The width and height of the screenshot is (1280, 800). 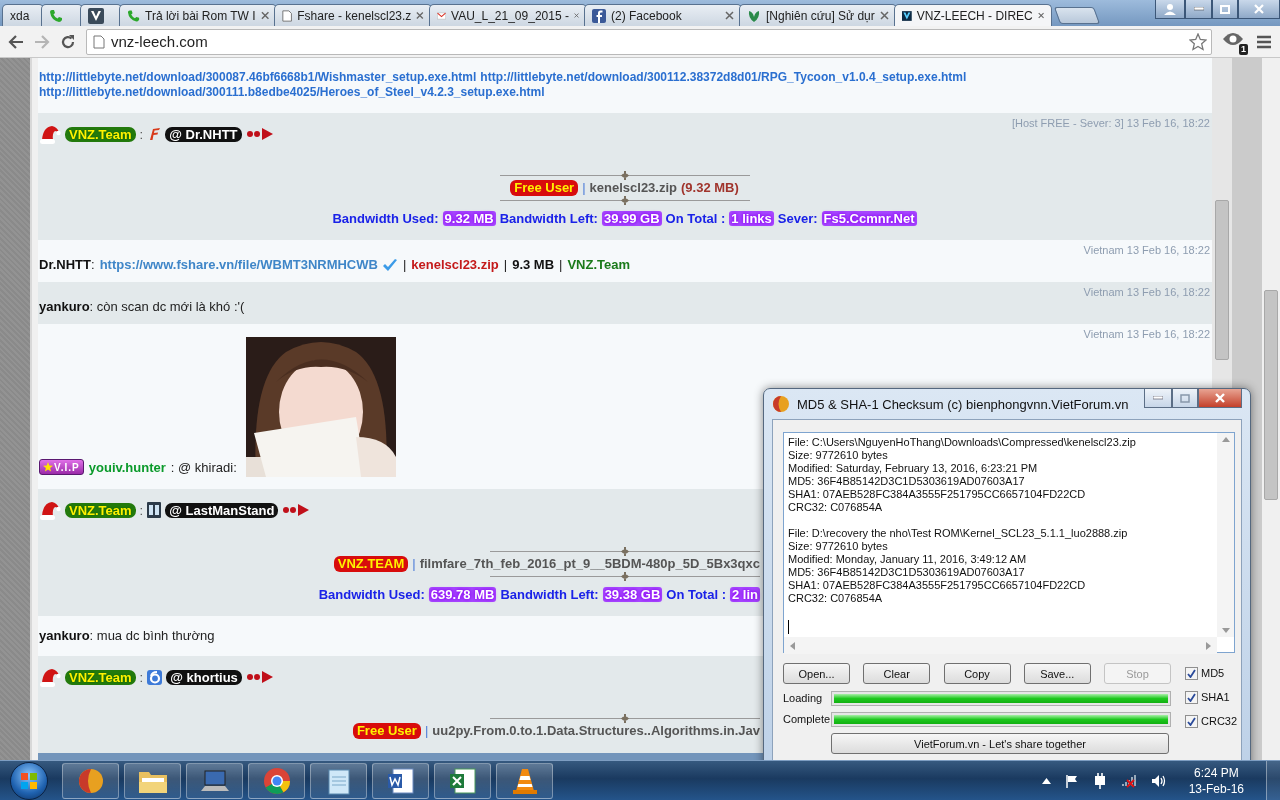 What do you see at coordinates (792, 645) in the screenshot?
I see `left-arrow-icon` at bounding box center [792, 645].